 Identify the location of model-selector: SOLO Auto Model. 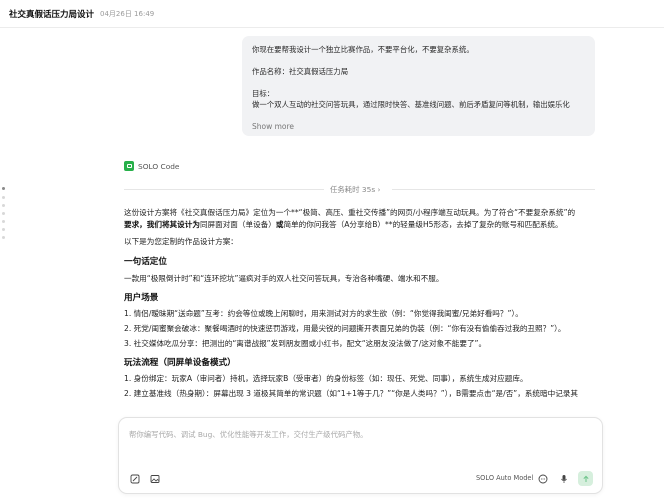
(504, 478).